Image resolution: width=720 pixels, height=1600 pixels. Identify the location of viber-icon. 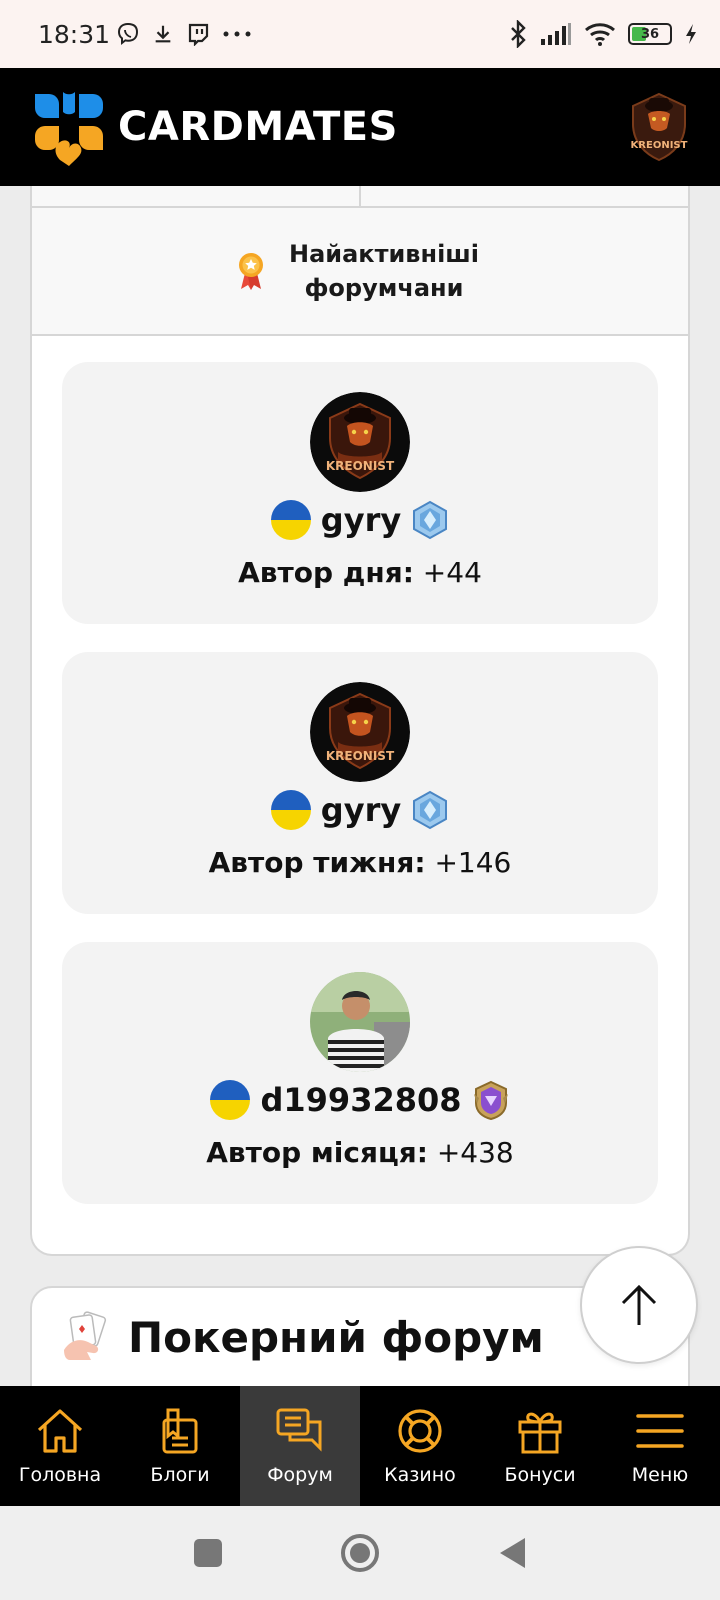
(128, 34).